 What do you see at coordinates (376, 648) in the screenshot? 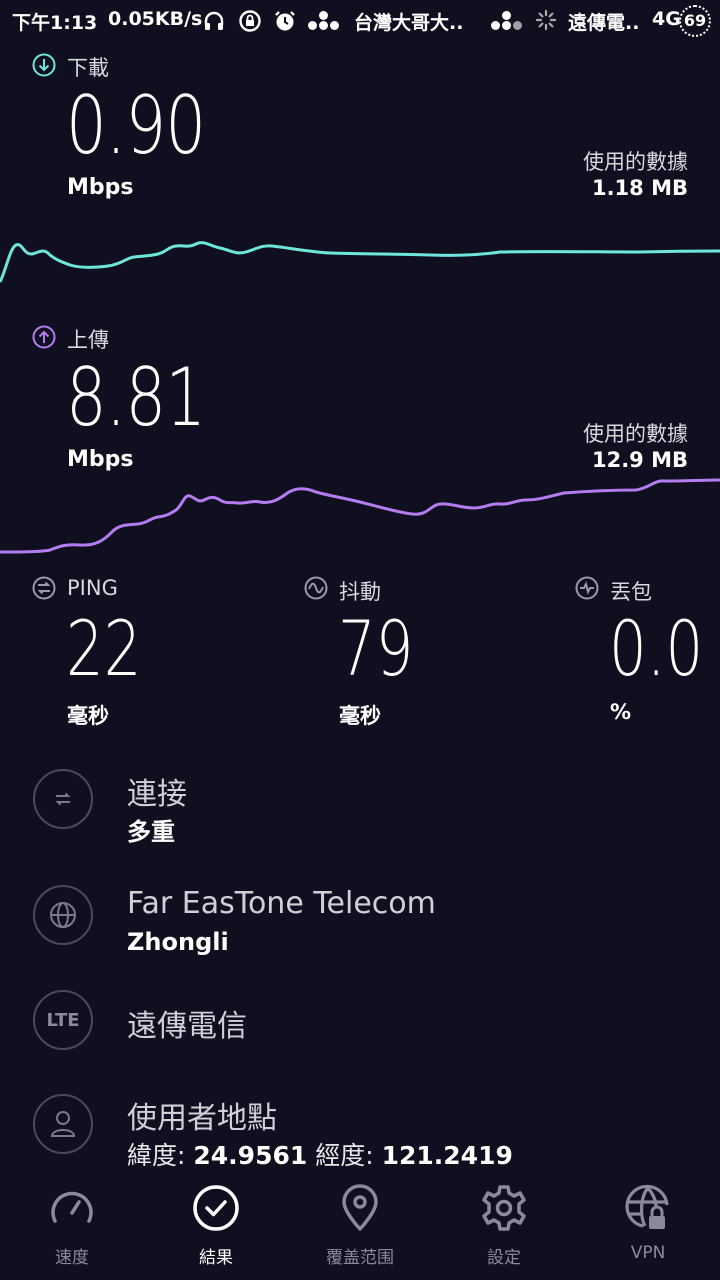
I see `jitter-value: 79` at bounding box center [376, 648].